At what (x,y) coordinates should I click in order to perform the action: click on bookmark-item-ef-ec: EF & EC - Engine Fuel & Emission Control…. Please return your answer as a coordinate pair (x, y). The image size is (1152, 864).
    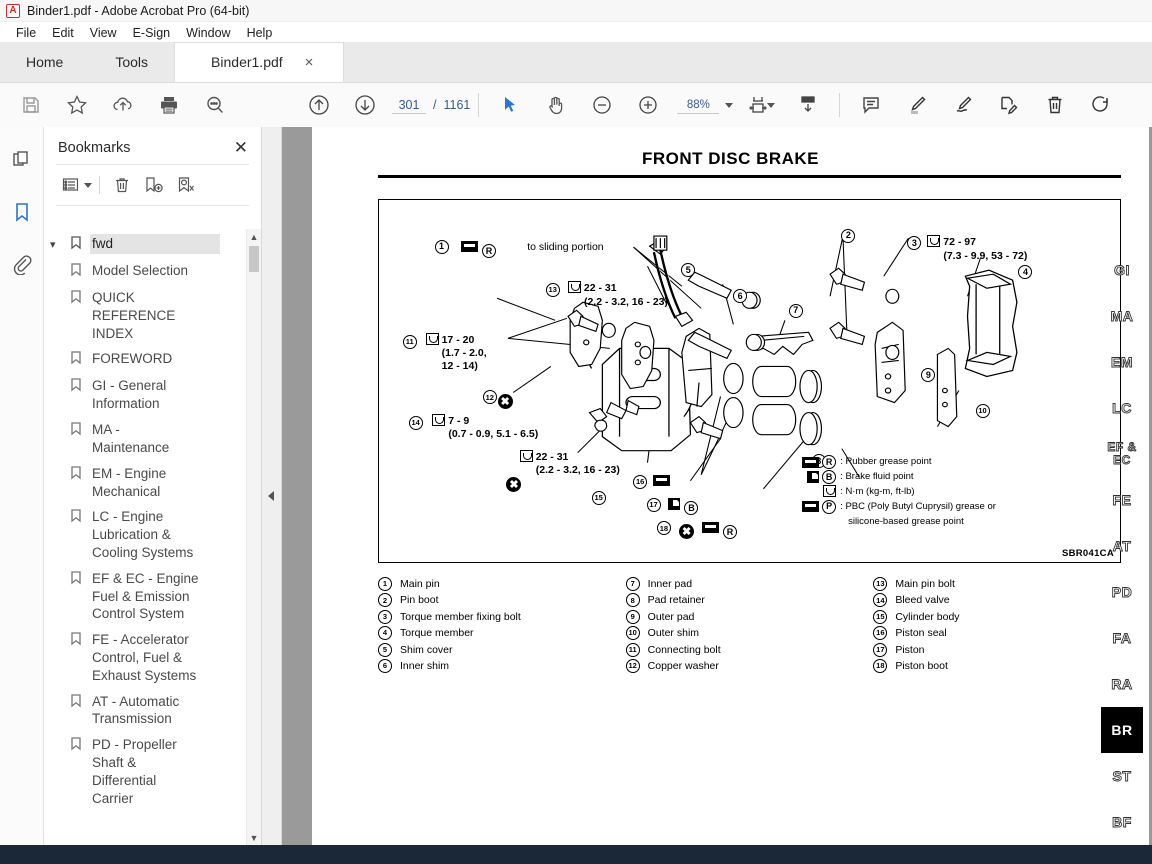
    Looking at the image, I should click on (152, 596).